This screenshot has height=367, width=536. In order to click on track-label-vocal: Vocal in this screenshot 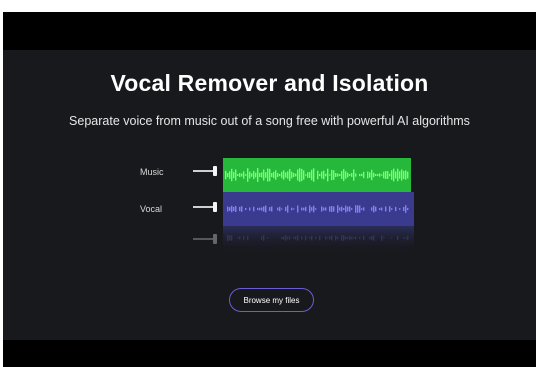, I will do `click(151, 209)`.